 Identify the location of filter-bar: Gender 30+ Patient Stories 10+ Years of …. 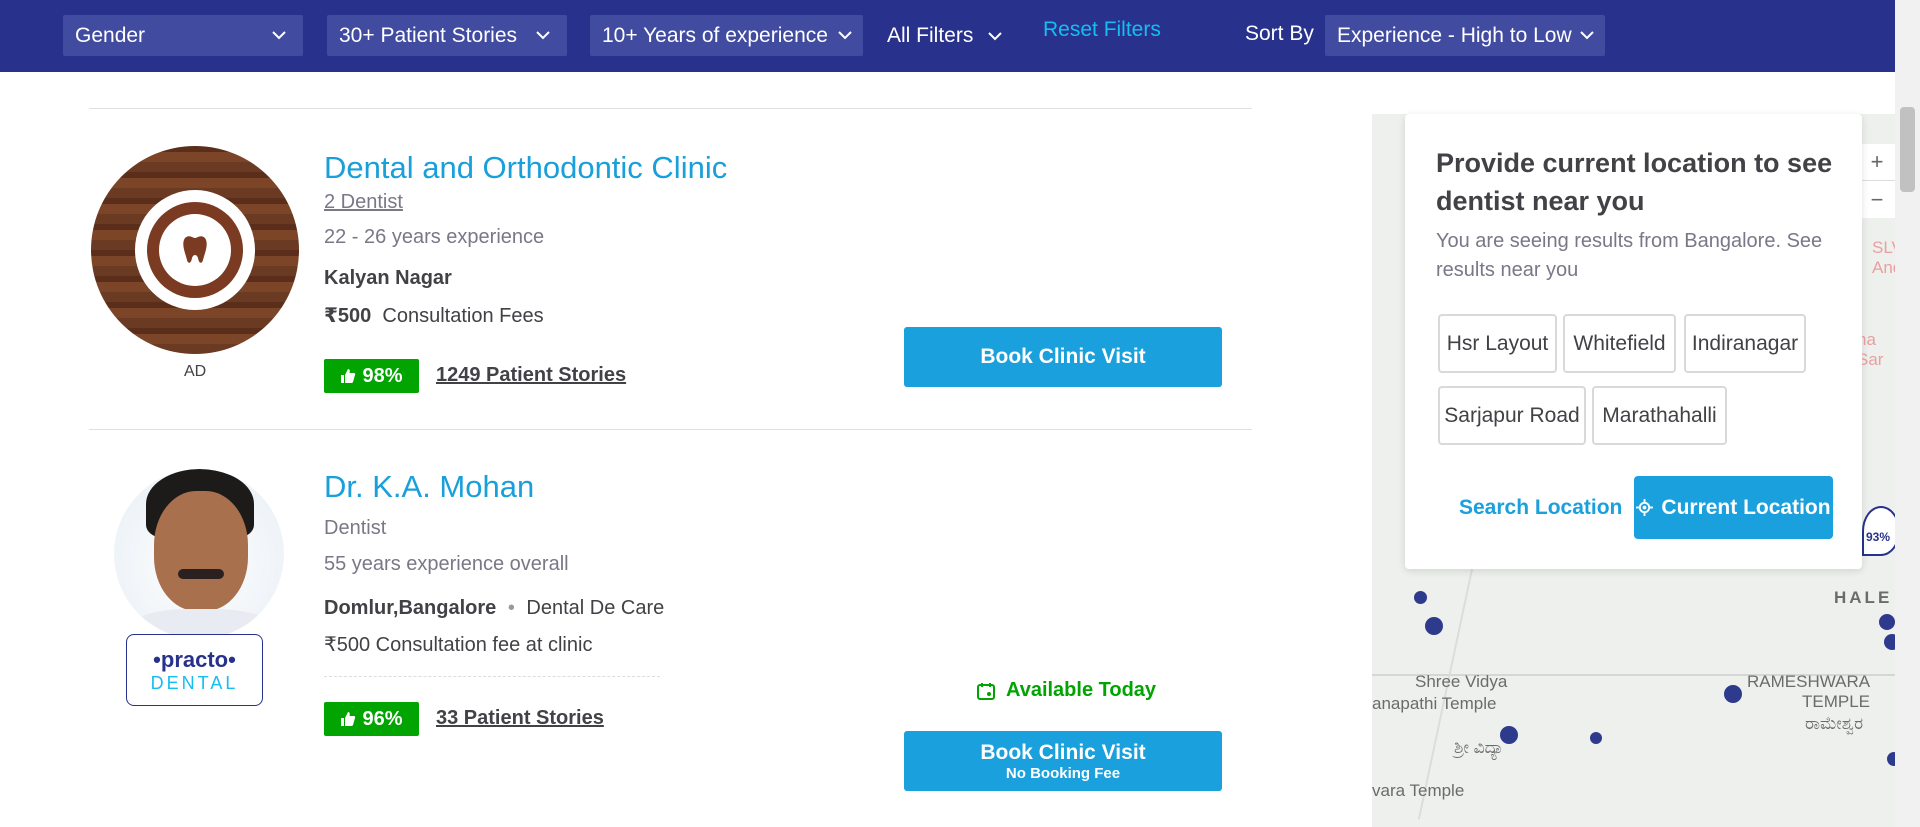
(947, 36).